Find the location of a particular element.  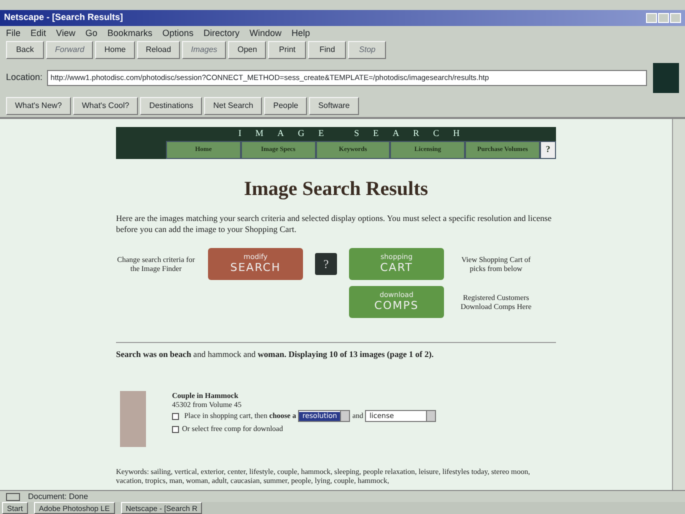

page-heading: Image Search Results is located at coordinates (336, 189).